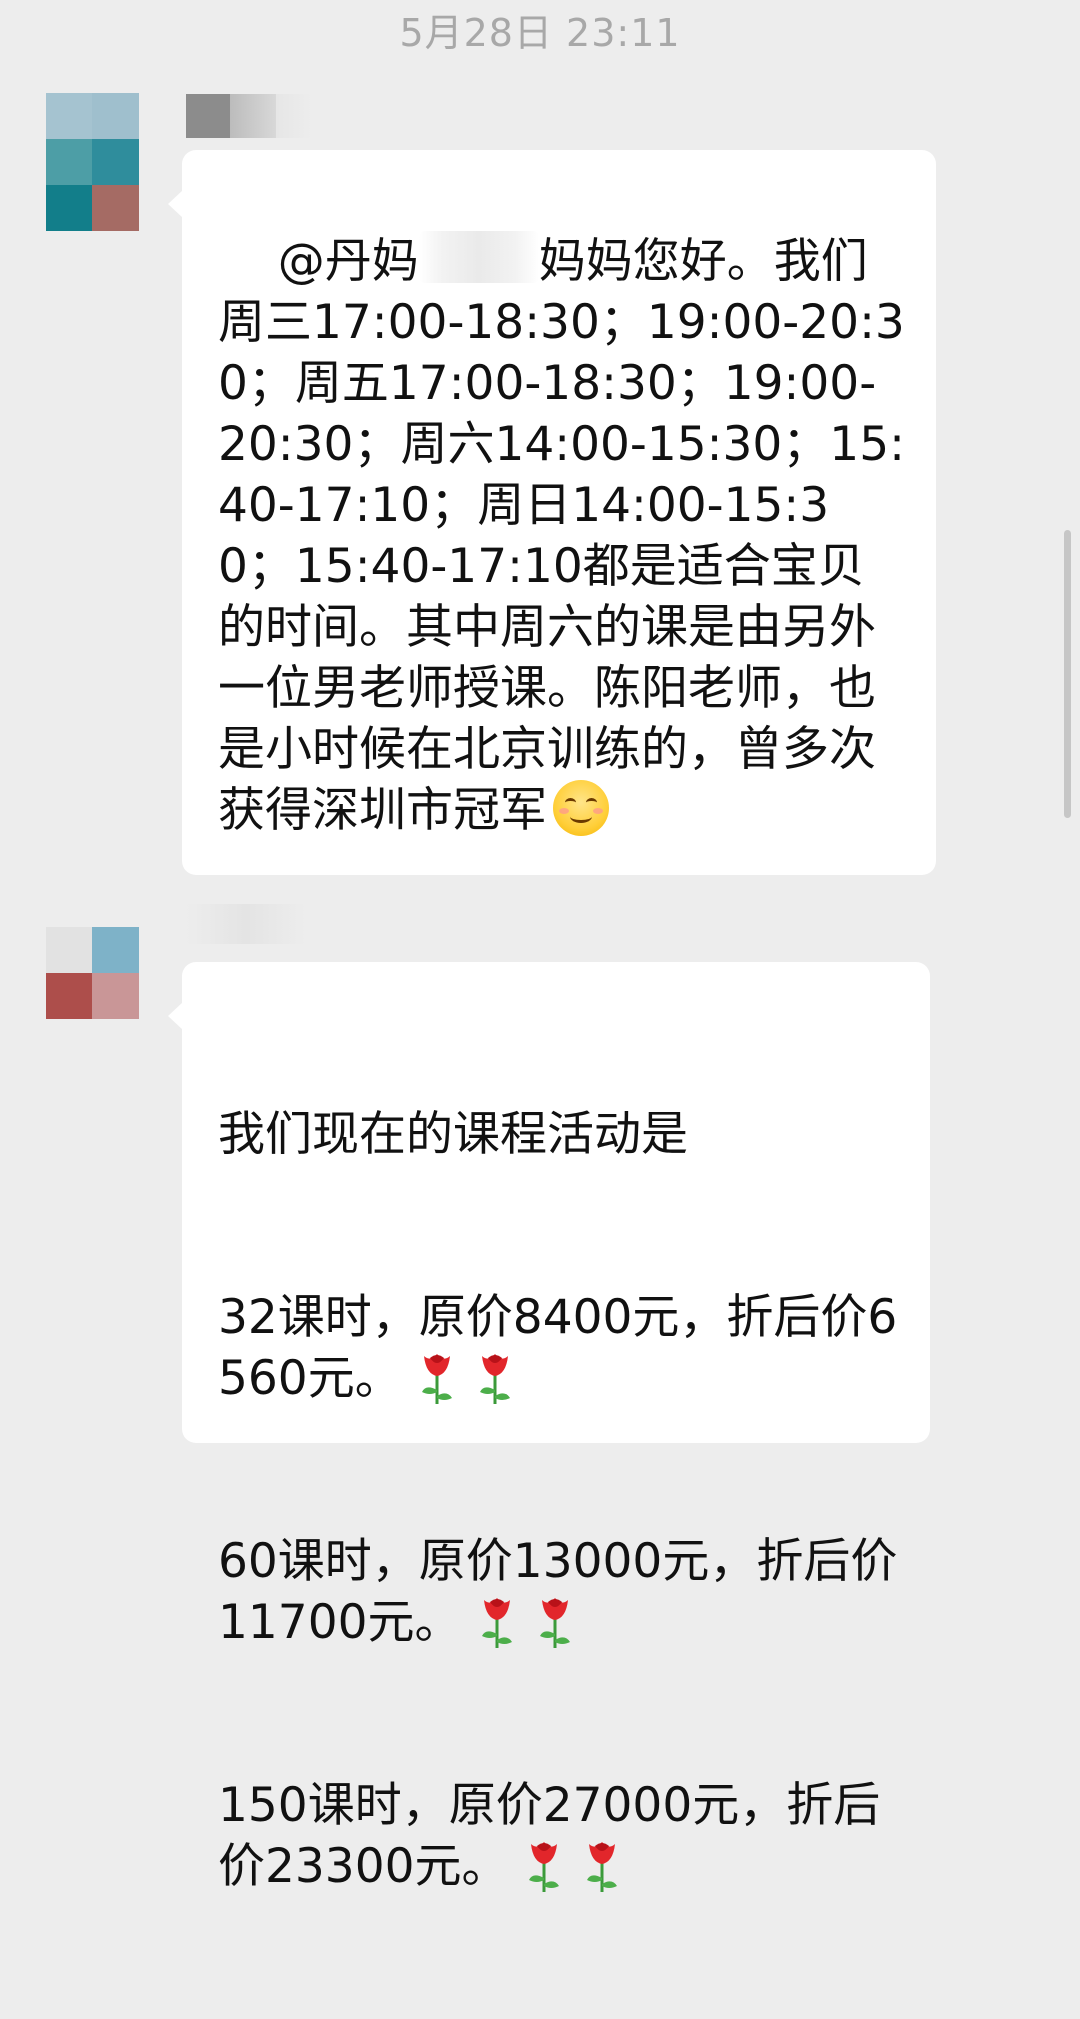 The image size is (1080, 2019). Describe the element at coordinates (558, 1592) in the screenshot. I see `price-line: 60课时，原价13000元，折后价11700元。` at that location.